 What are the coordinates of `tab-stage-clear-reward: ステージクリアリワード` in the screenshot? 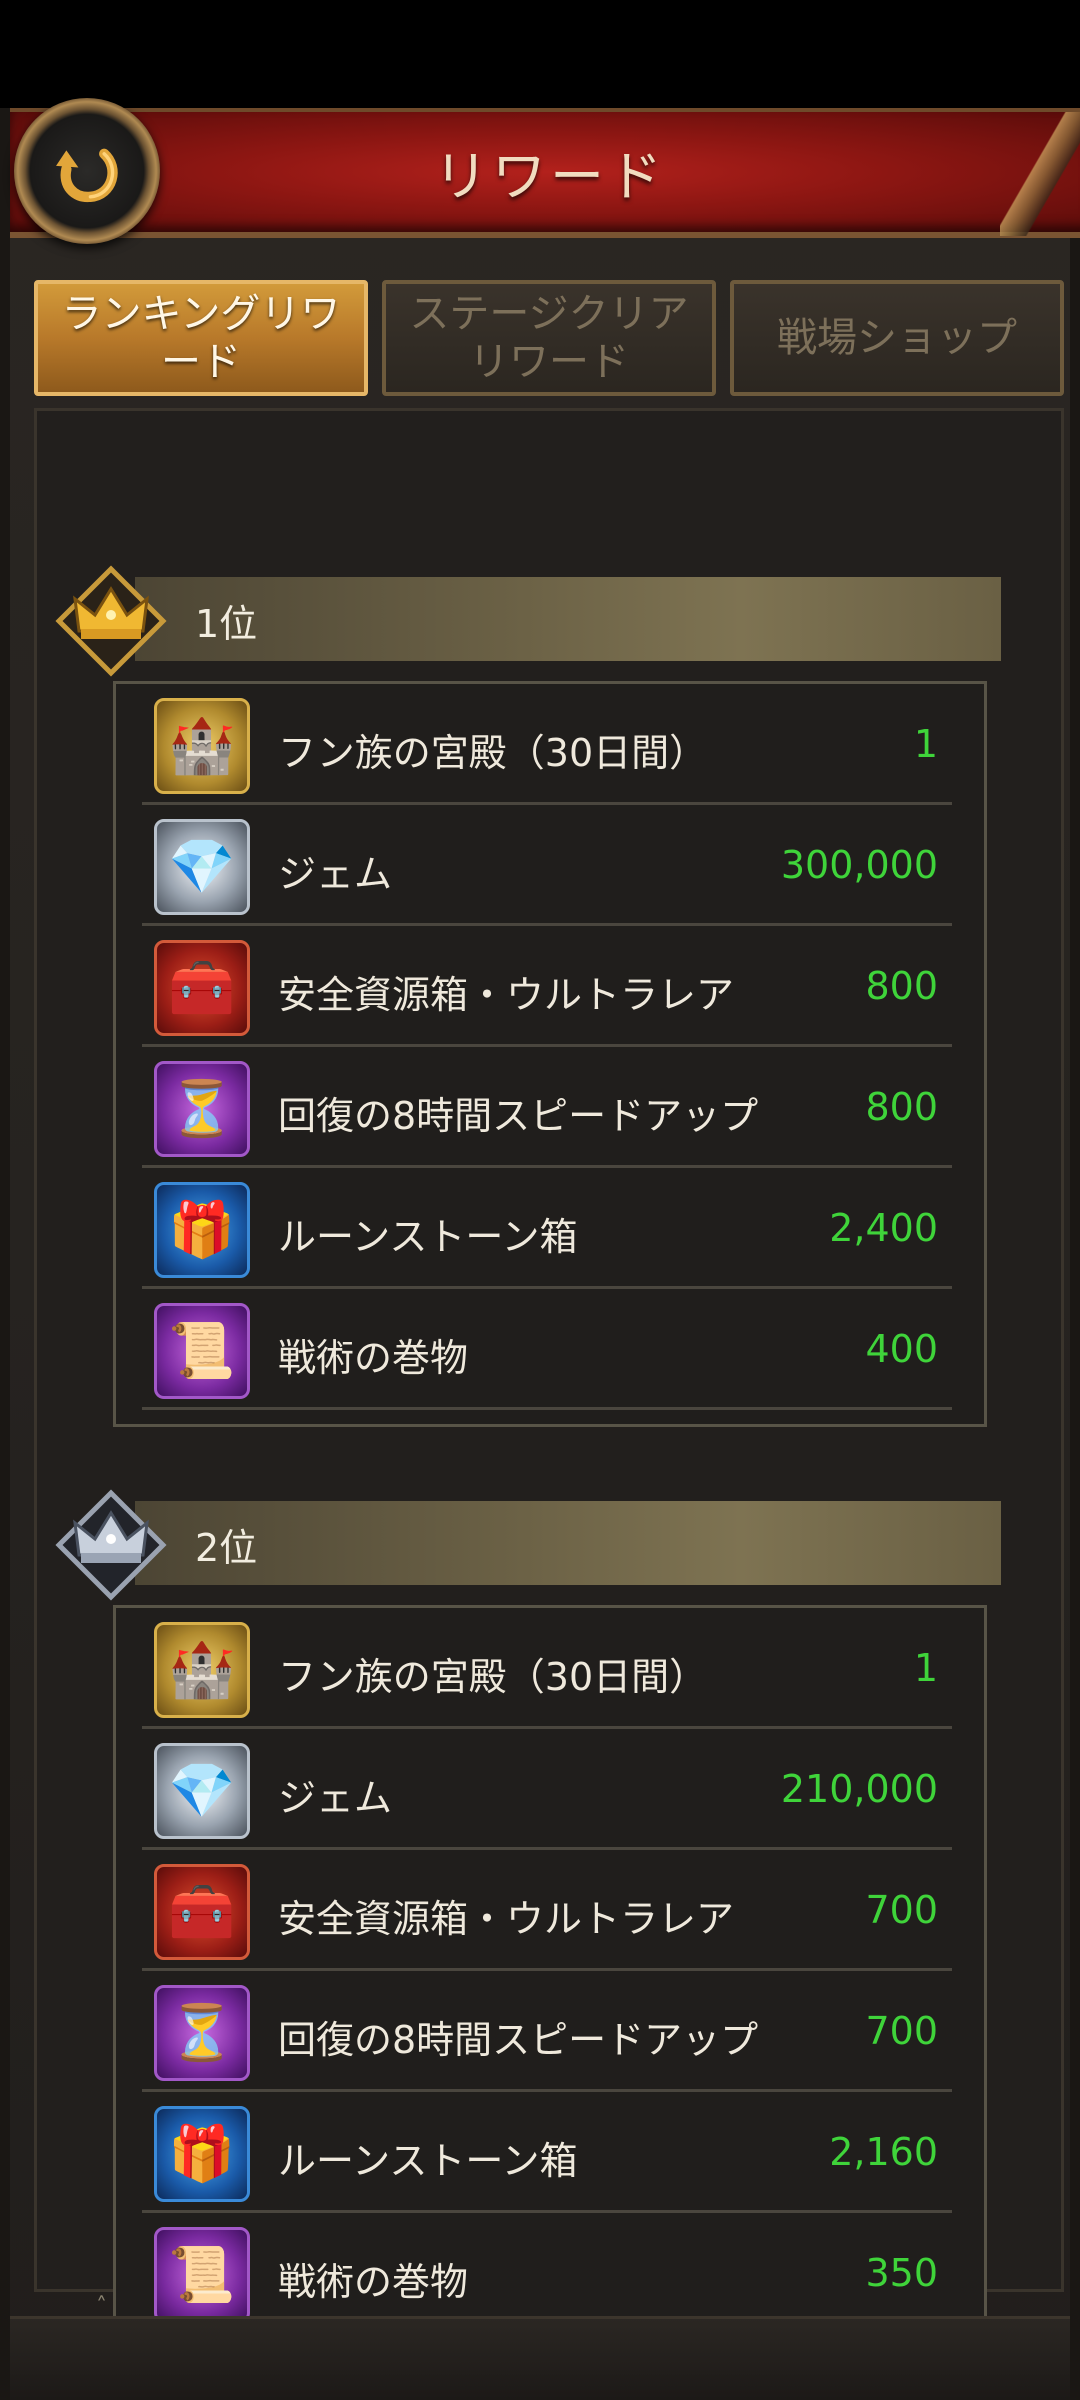 It's located at (549, 338).